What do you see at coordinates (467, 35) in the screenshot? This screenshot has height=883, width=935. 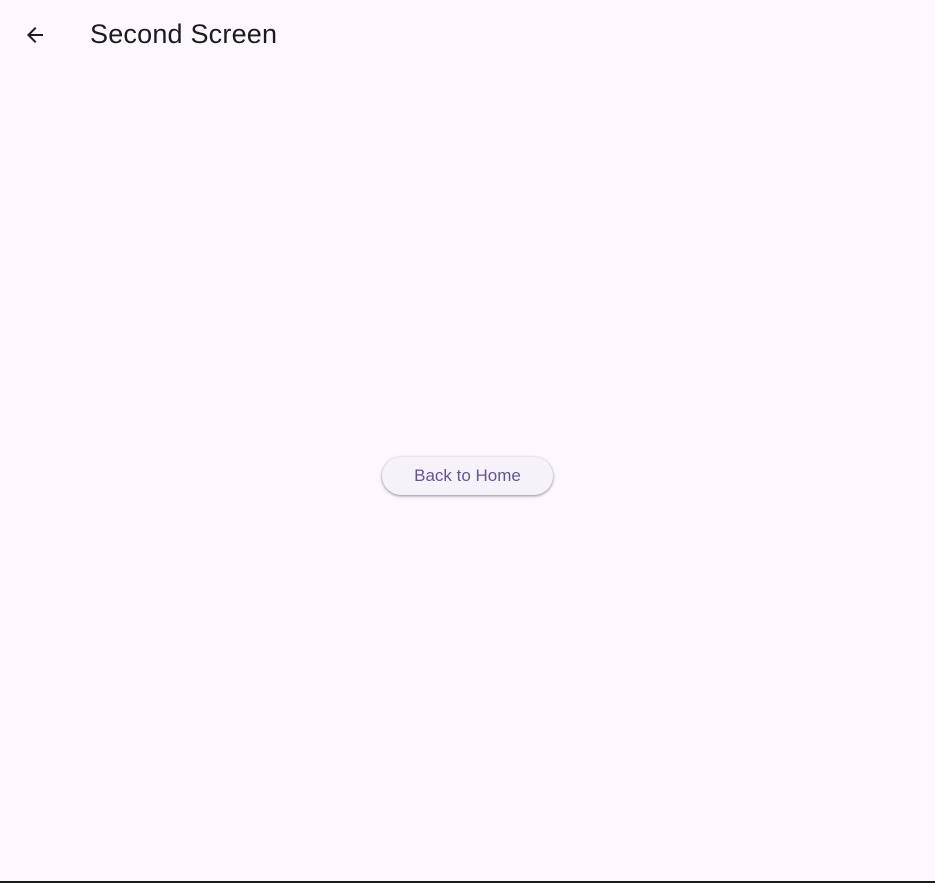 I see `app-bar: Second Screen` at bounding box center [467, 35].